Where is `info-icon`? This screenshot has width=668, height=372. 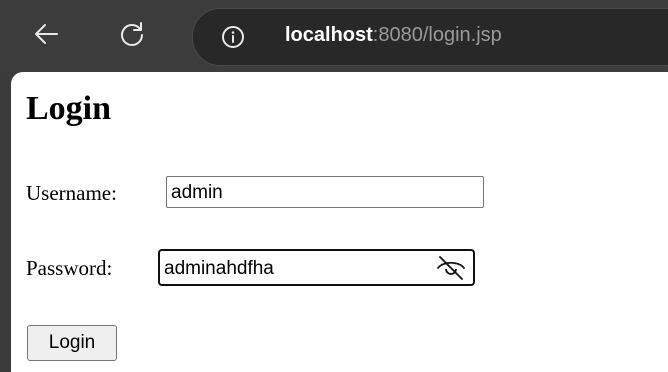 info-icon is located at coordinates (233, 37).